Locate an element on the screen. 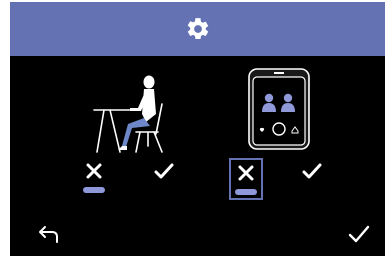  posture-check-option is located at coordinates (164, 174).